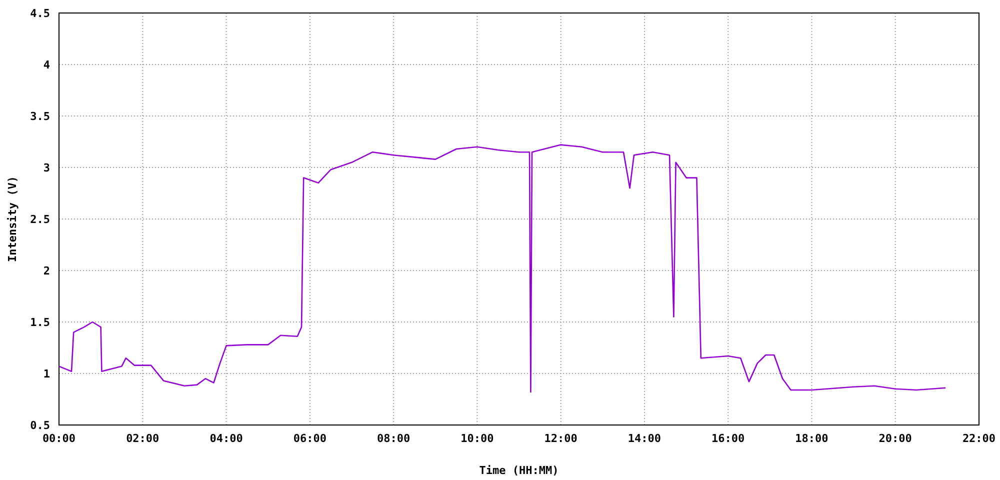 Image resolution: width=1000 pixels, height=480 pixels. Describe the element at coordinates (40, 116) in the screenshot. I see `tick-label: 3.5` at that location.